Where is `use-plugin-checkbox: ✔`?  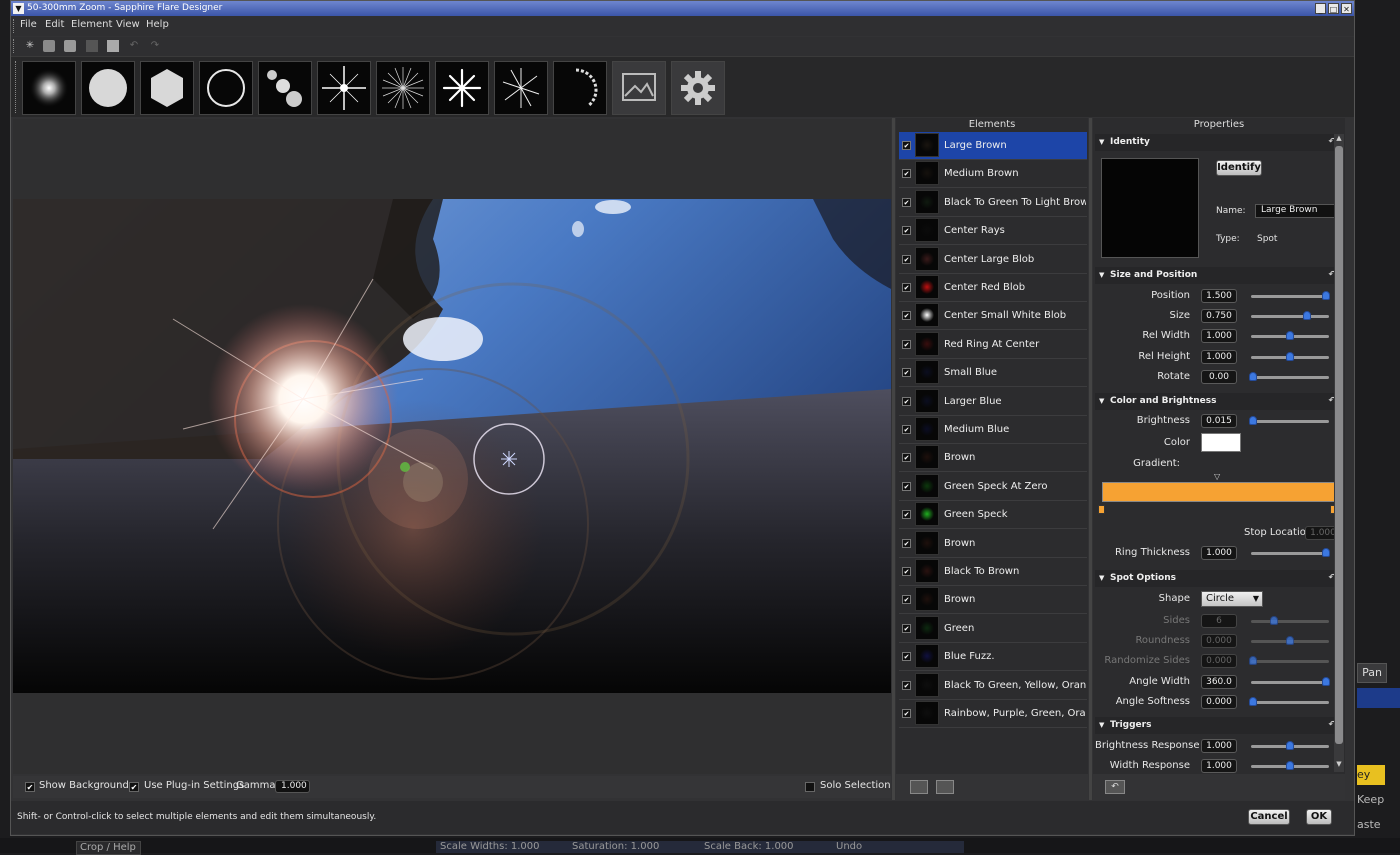
use-plugin-checkbox: ✔ is located at coordinates (134, 787).